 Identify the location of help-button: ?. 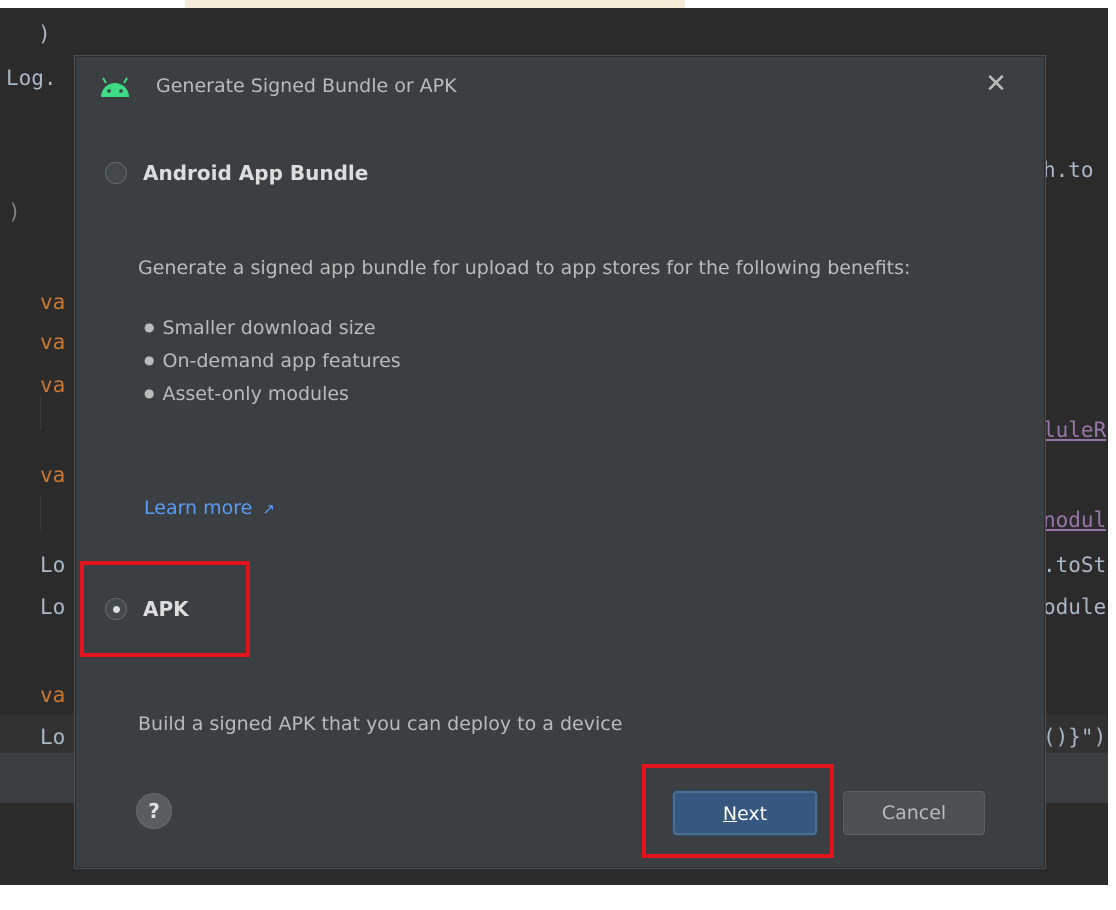
(154, 811).